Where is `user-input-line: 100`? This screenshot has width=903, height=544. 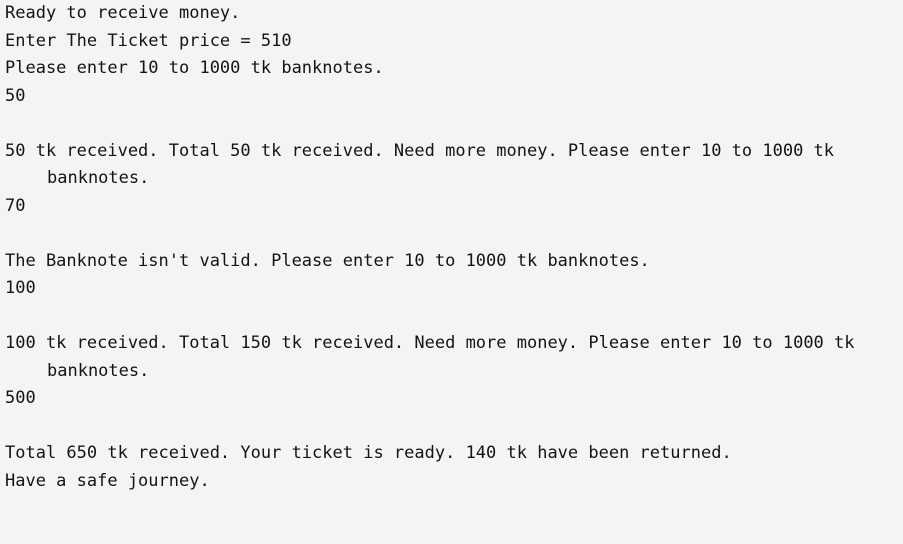
user-input-line: 100 is located at coordinates (20, 288).